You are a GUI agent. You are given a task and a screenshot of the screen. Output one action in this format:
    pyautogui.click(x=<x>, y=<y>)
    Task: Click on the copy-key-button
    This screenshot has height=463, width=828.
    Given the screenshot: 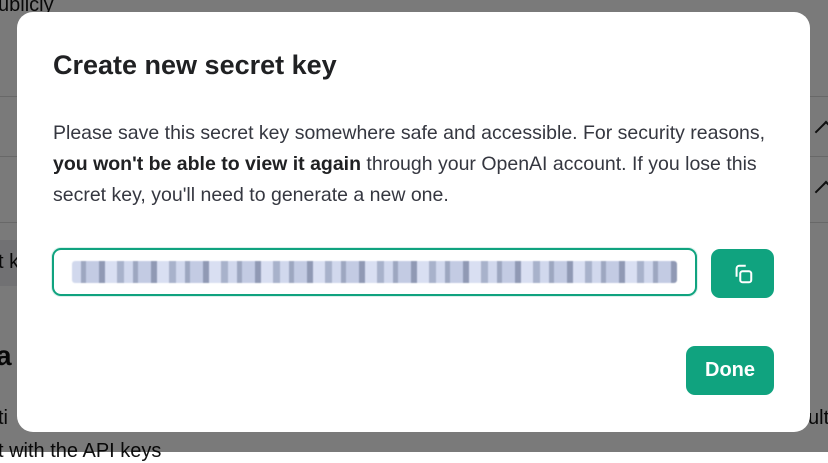 What is the action you would take?
    pyautogui.click(x=742, y=273)
    